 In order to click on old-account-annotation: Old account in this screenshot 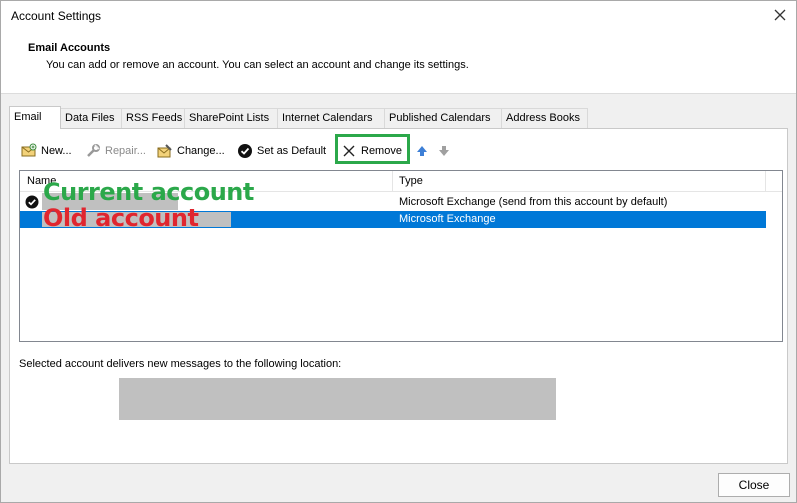, I will do `click(121, 218)`.